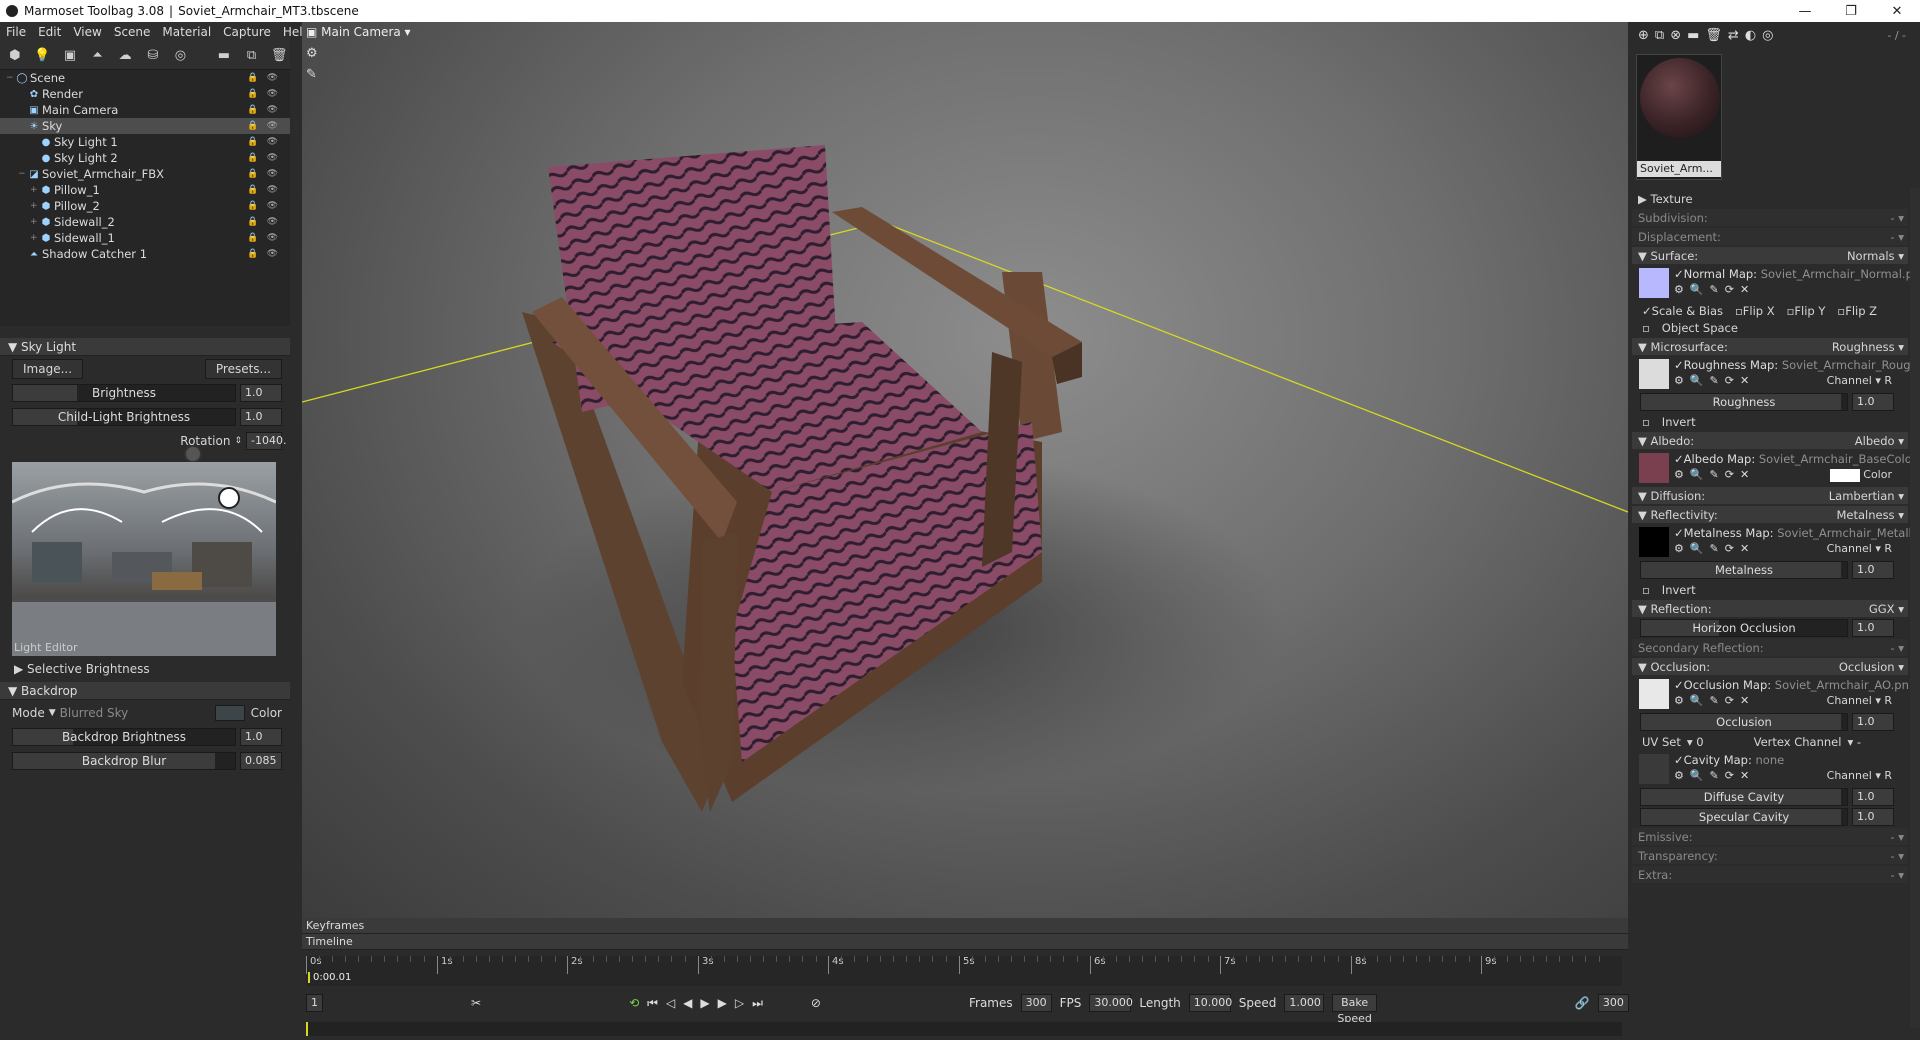  I want to click on material-scrollbar, so click(1915, 608).